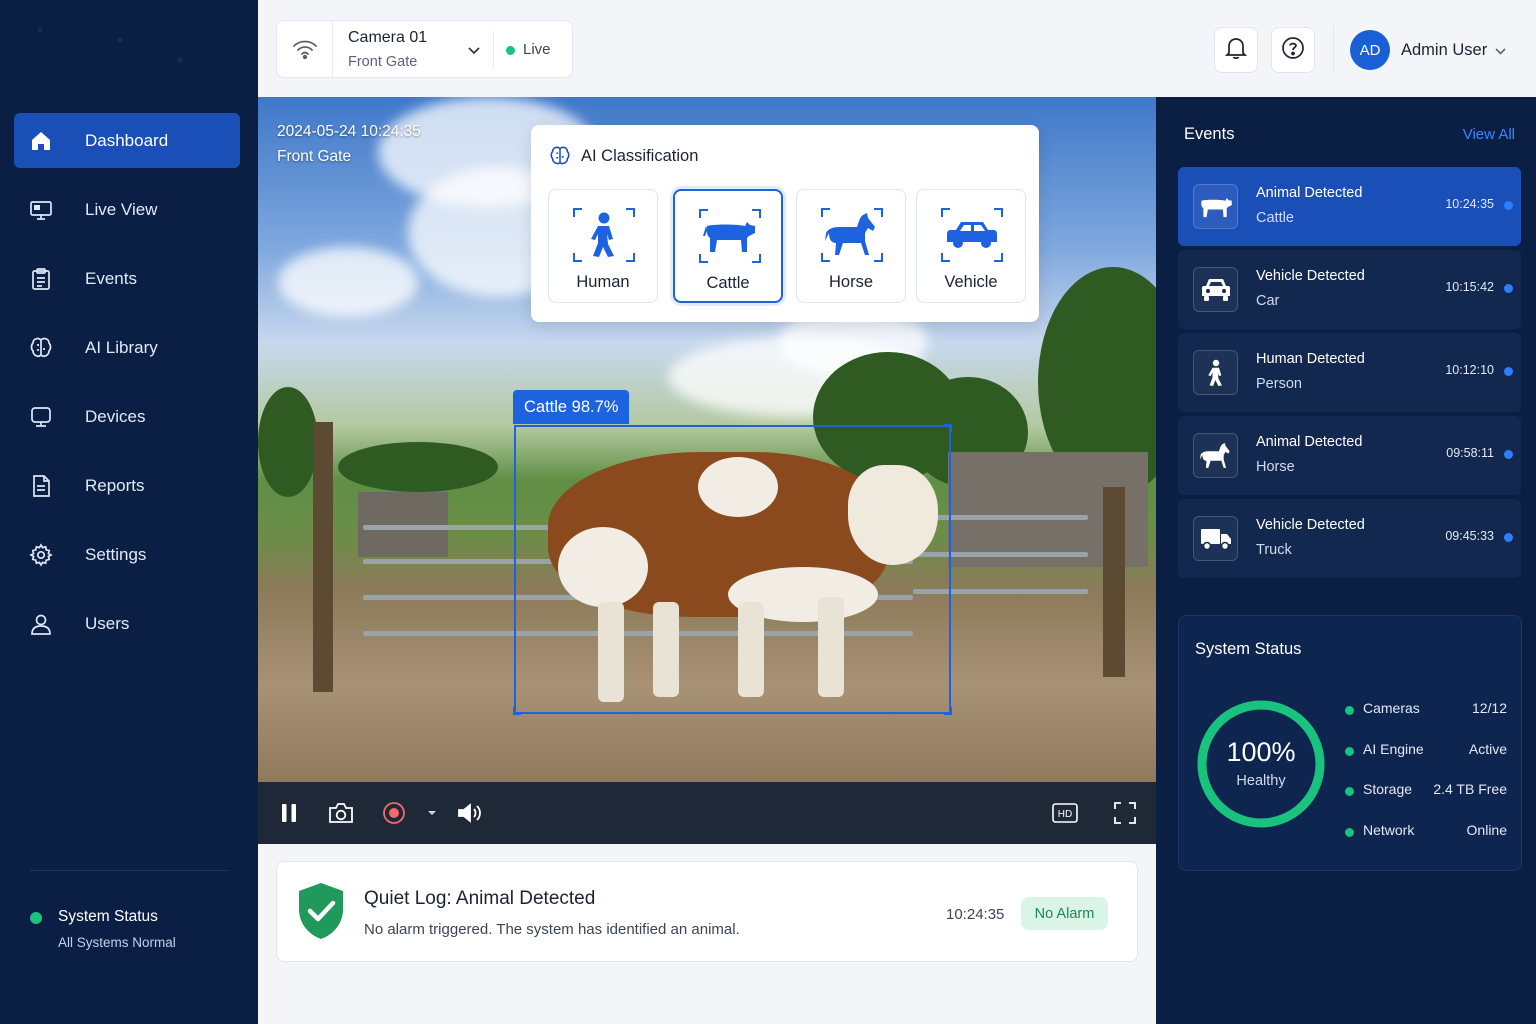  I want to click on event-subtitle: Horse, so click(1275, 467).